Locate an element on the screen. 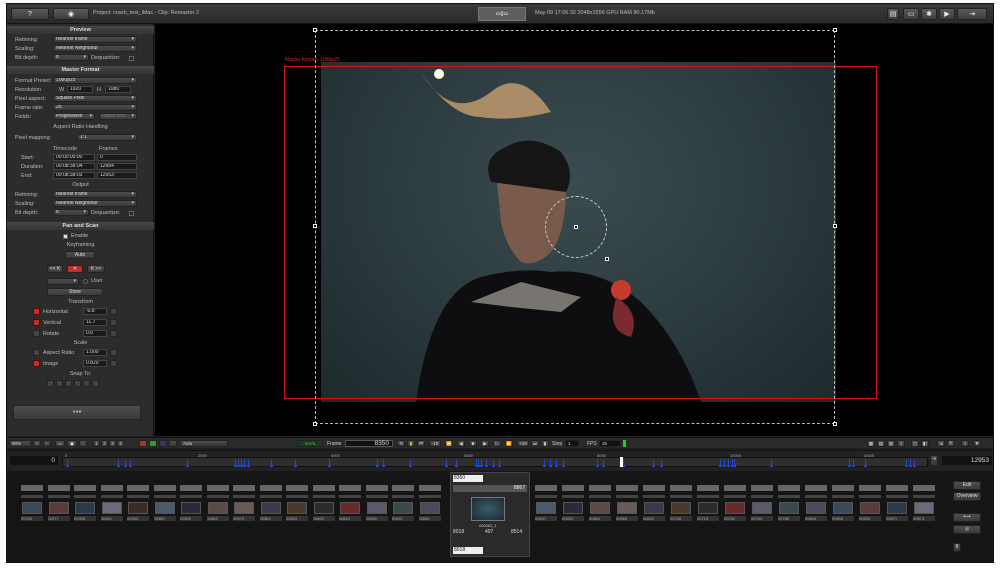 This screenshot has height=569, width=1000. thumbnail: 00647 is located at coordinates (546, 503).